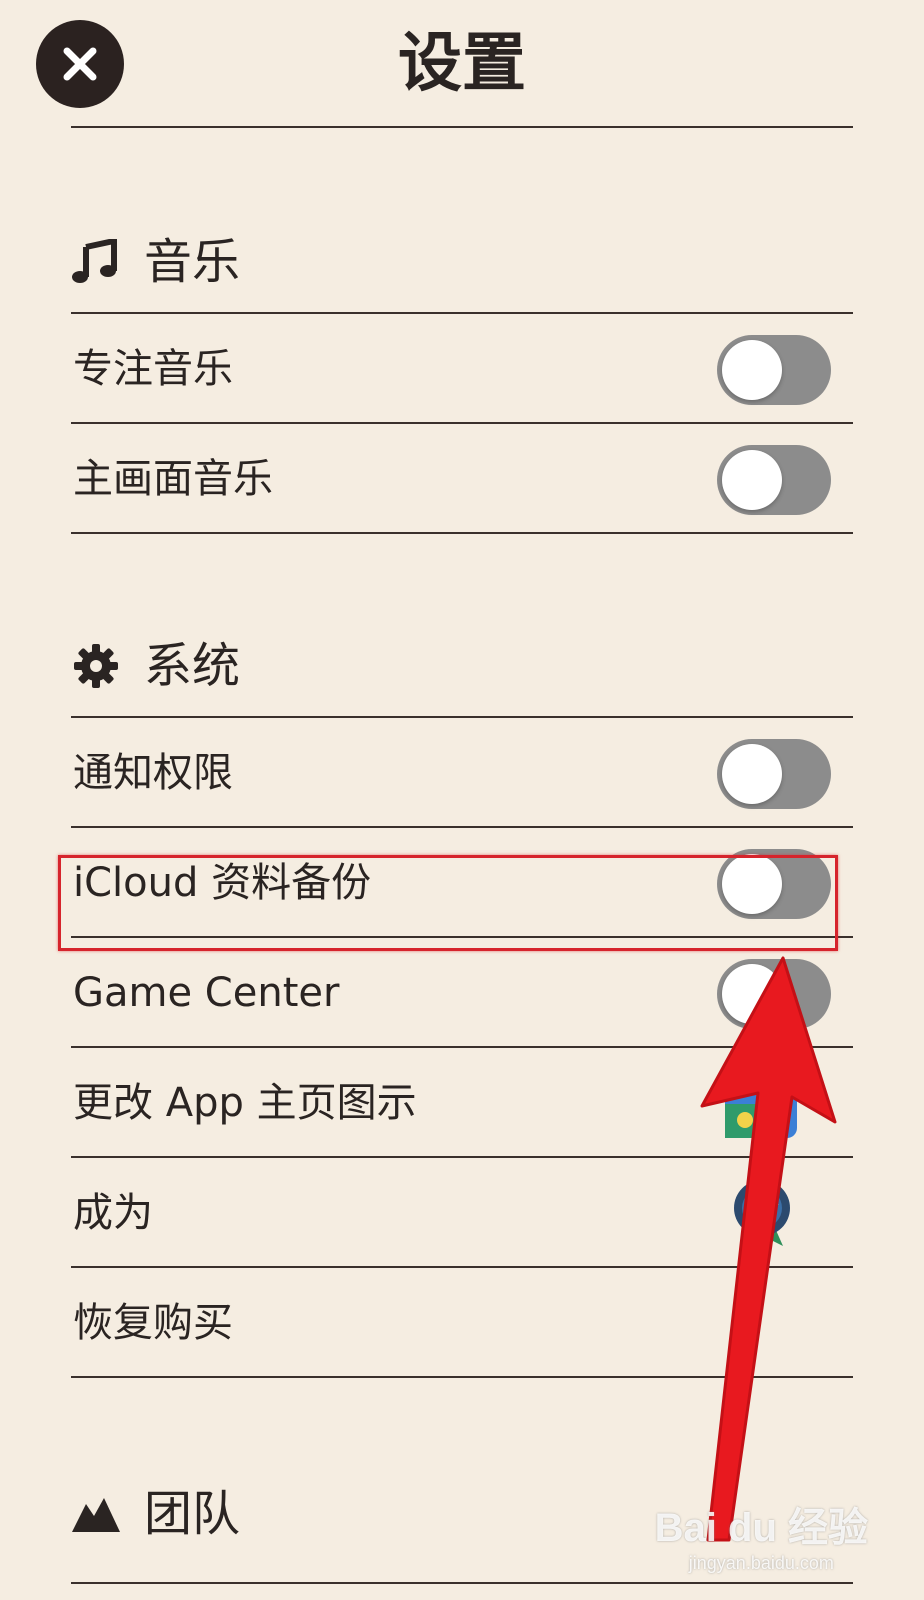  What do you see at coordinates (96, 1515) in the screenshot?
I see `mountain-icon` at bounding box center [96, 1515].